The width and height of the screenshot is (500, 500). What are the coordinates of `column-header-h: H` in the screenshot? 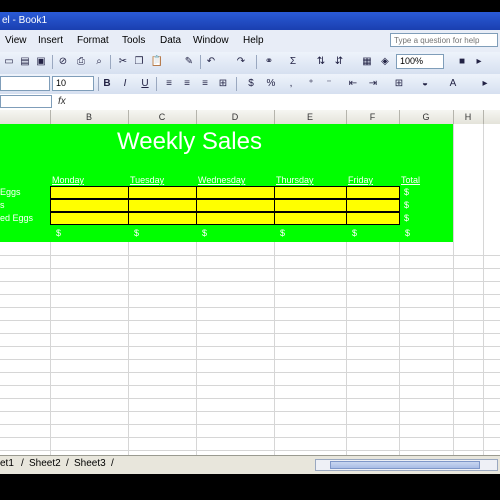 It's located at (468, 117).